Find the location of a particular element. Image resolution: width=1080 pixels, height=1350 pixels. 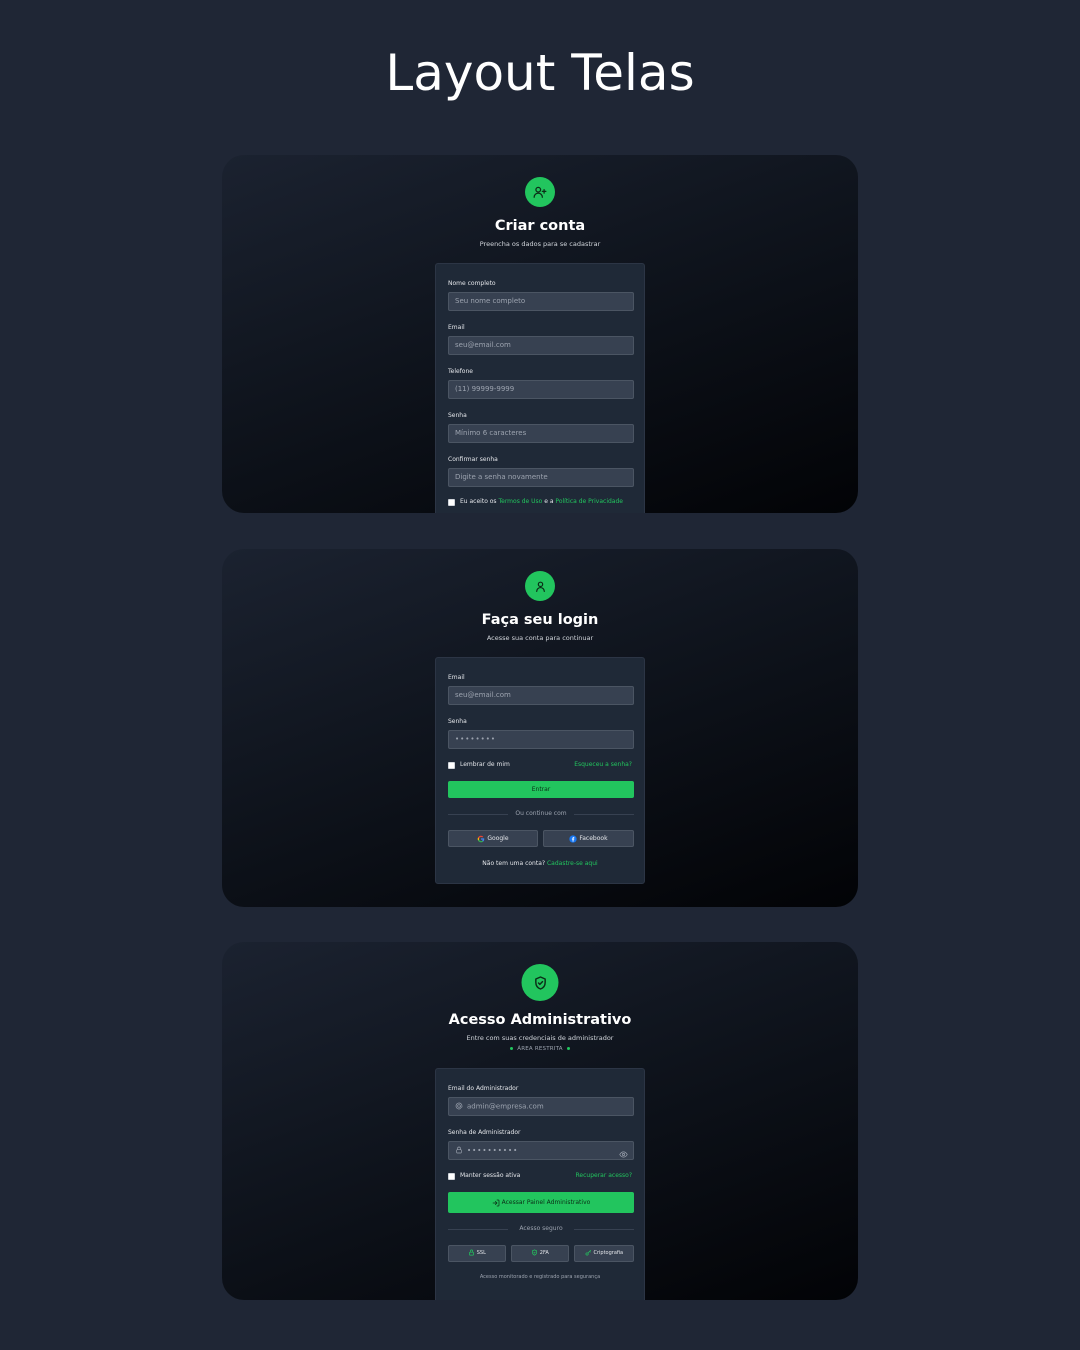

email-input: seu@email.com is located at coordinates (541, 345).